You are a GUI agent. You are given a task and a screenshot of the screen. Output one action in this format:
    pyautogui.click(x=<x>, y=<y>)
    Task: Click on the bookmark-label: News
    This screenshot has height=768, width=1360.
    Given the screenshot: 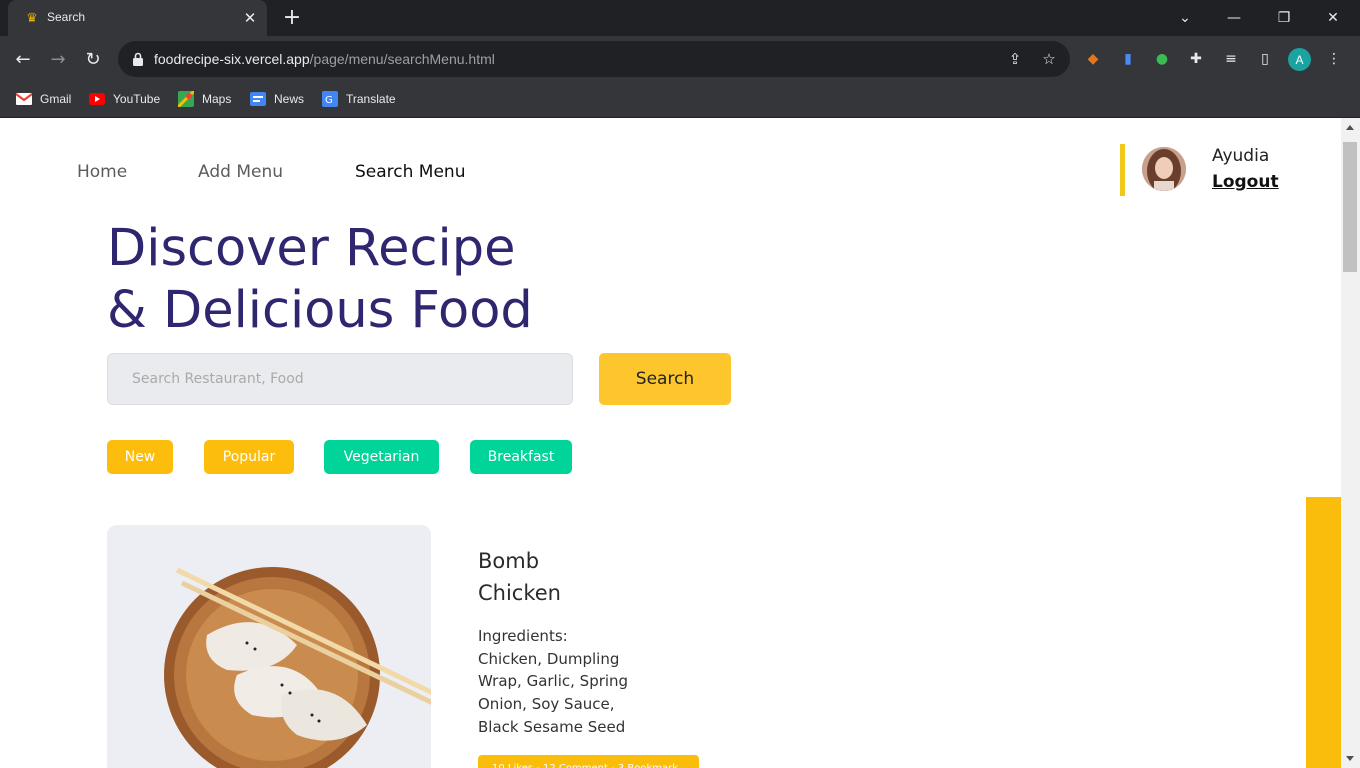 What is the action you would take?
    pyautogui.click(x=289, y=99)
    